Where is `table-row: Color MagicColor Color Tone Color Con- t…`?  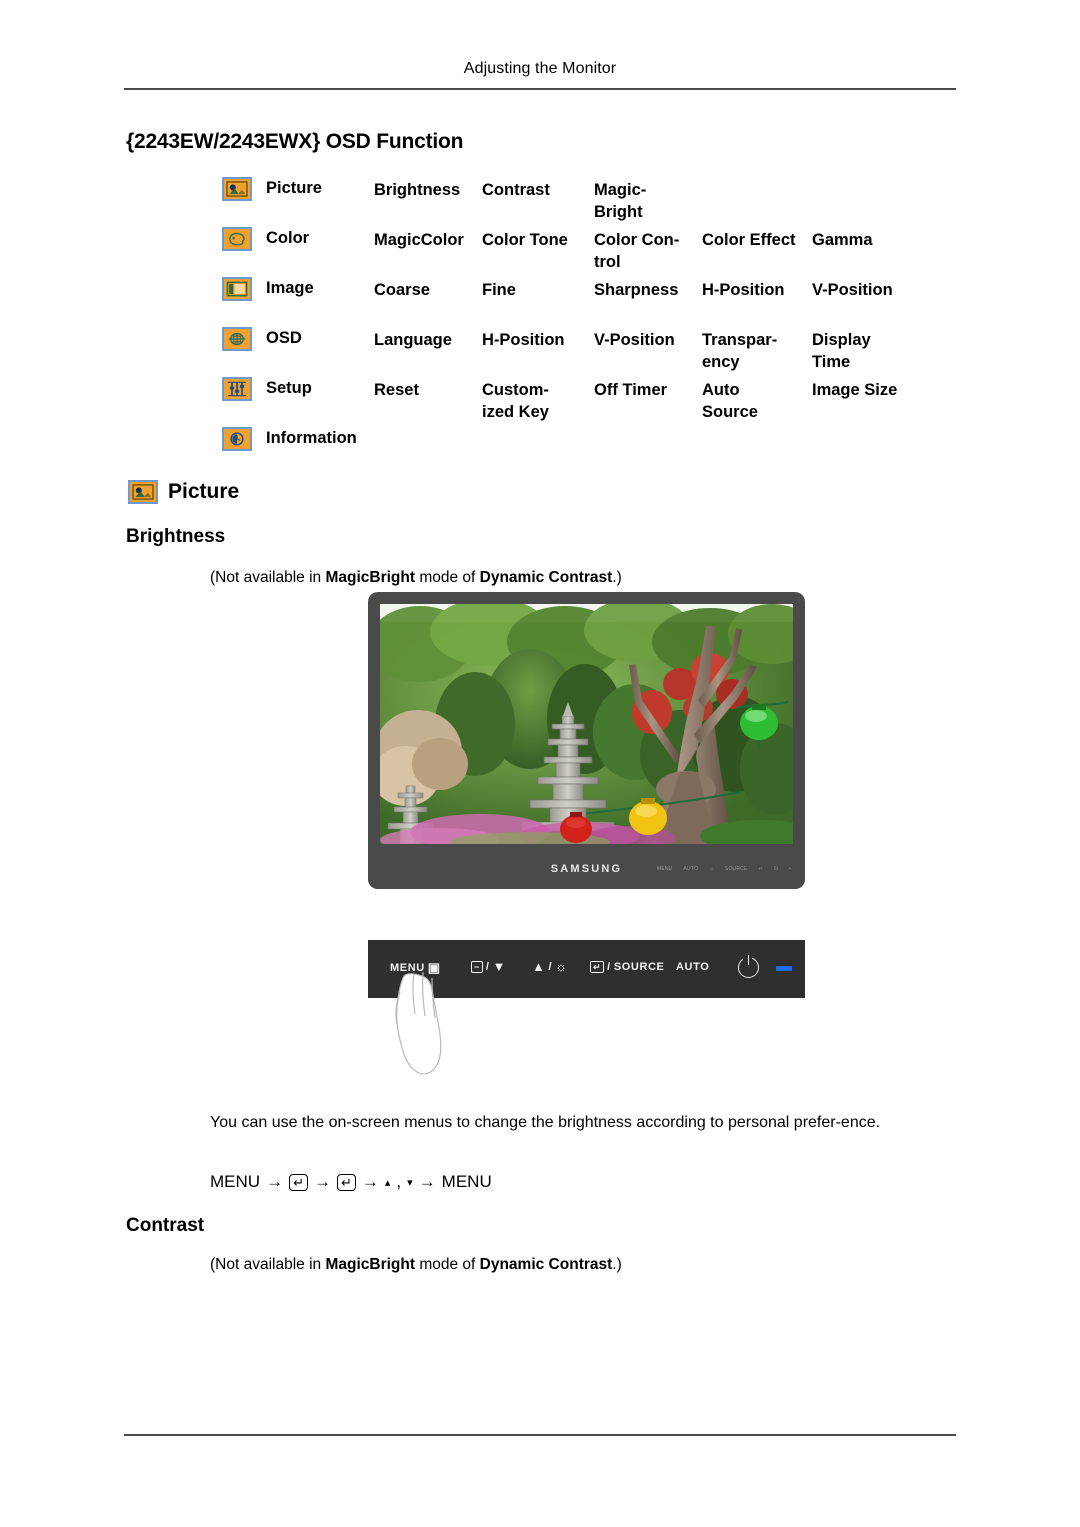 table-row: Color MagicColor Color Tone Color Con- t… is located at coordinates (592, 248).